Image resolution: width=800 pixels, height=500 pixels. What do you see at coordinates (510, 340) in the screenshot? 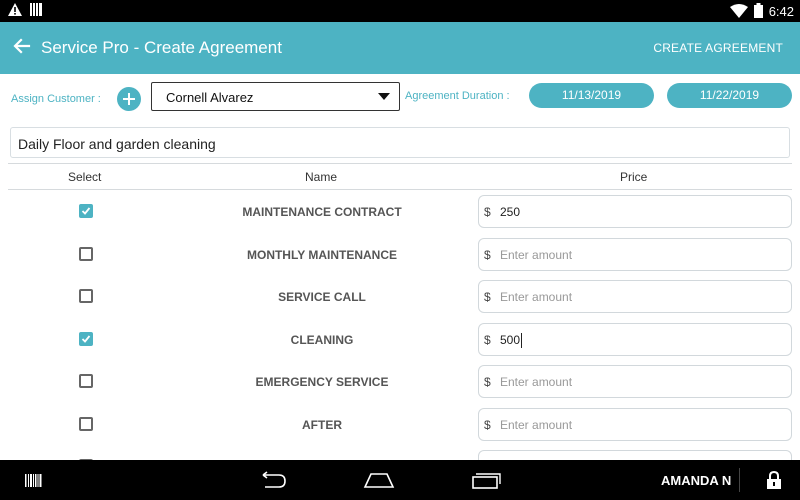
I see `price-value: 500` at bounding box center [510, 340].